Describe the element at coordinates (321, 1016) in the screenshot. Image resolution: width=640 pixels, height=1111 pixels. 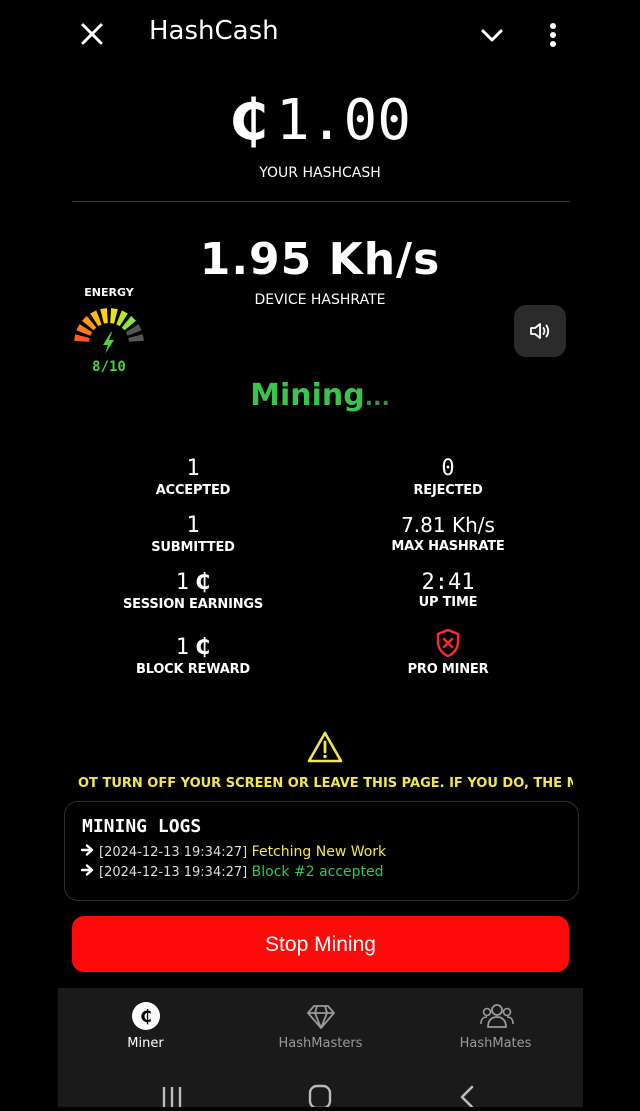
I see `diamond-icon` at that location.